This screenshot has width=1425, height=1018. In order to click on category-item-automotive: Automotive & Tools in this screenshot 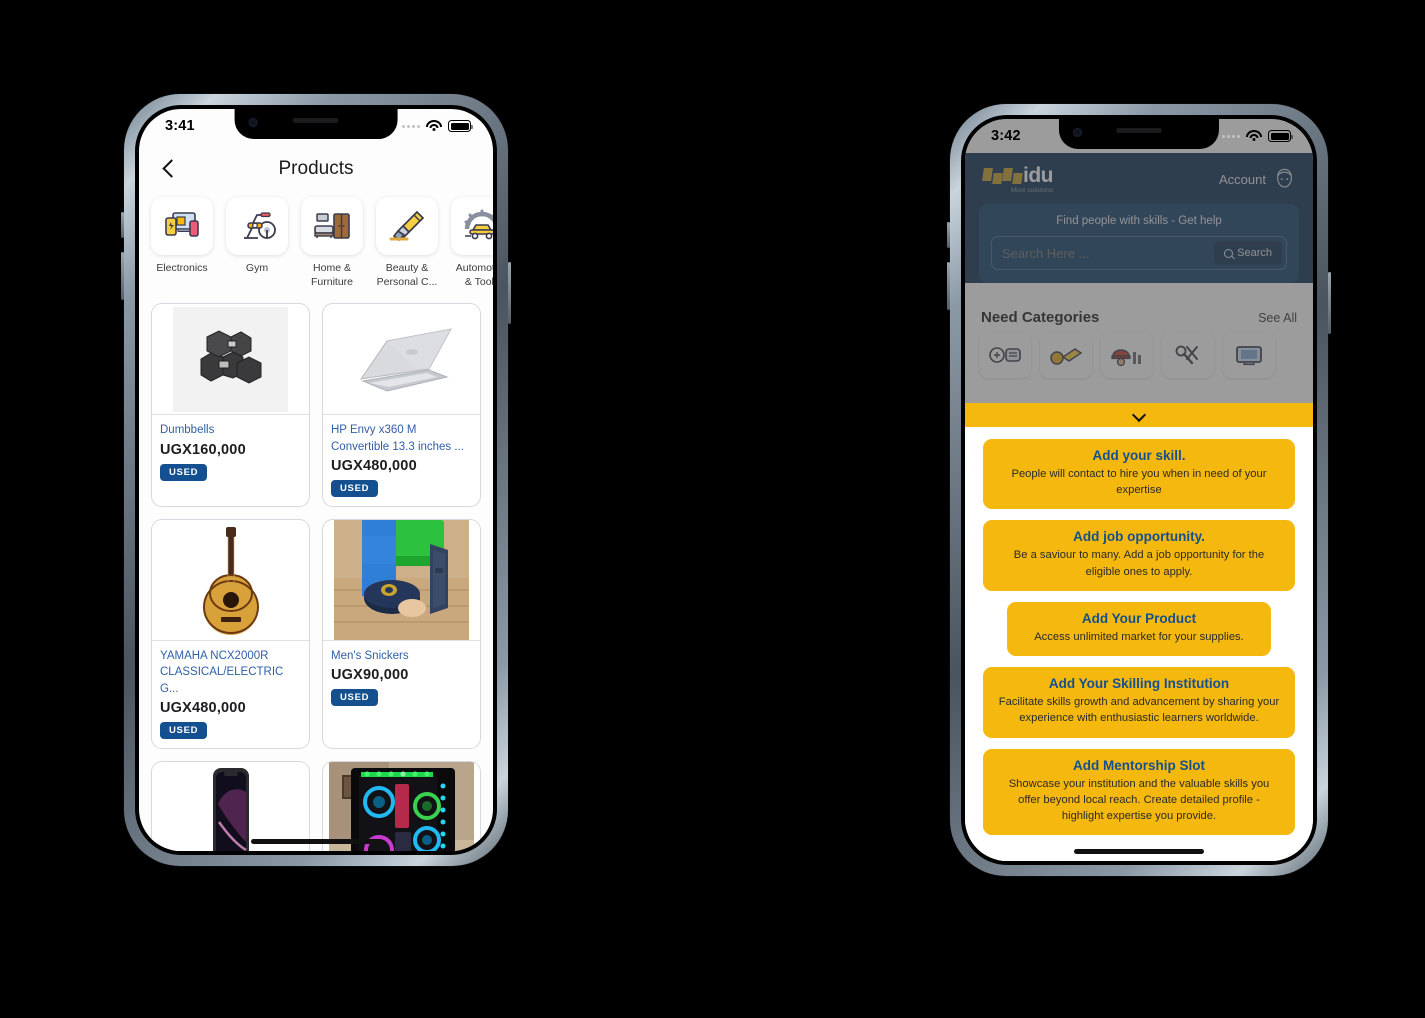, I will do `click(472, 243)`.